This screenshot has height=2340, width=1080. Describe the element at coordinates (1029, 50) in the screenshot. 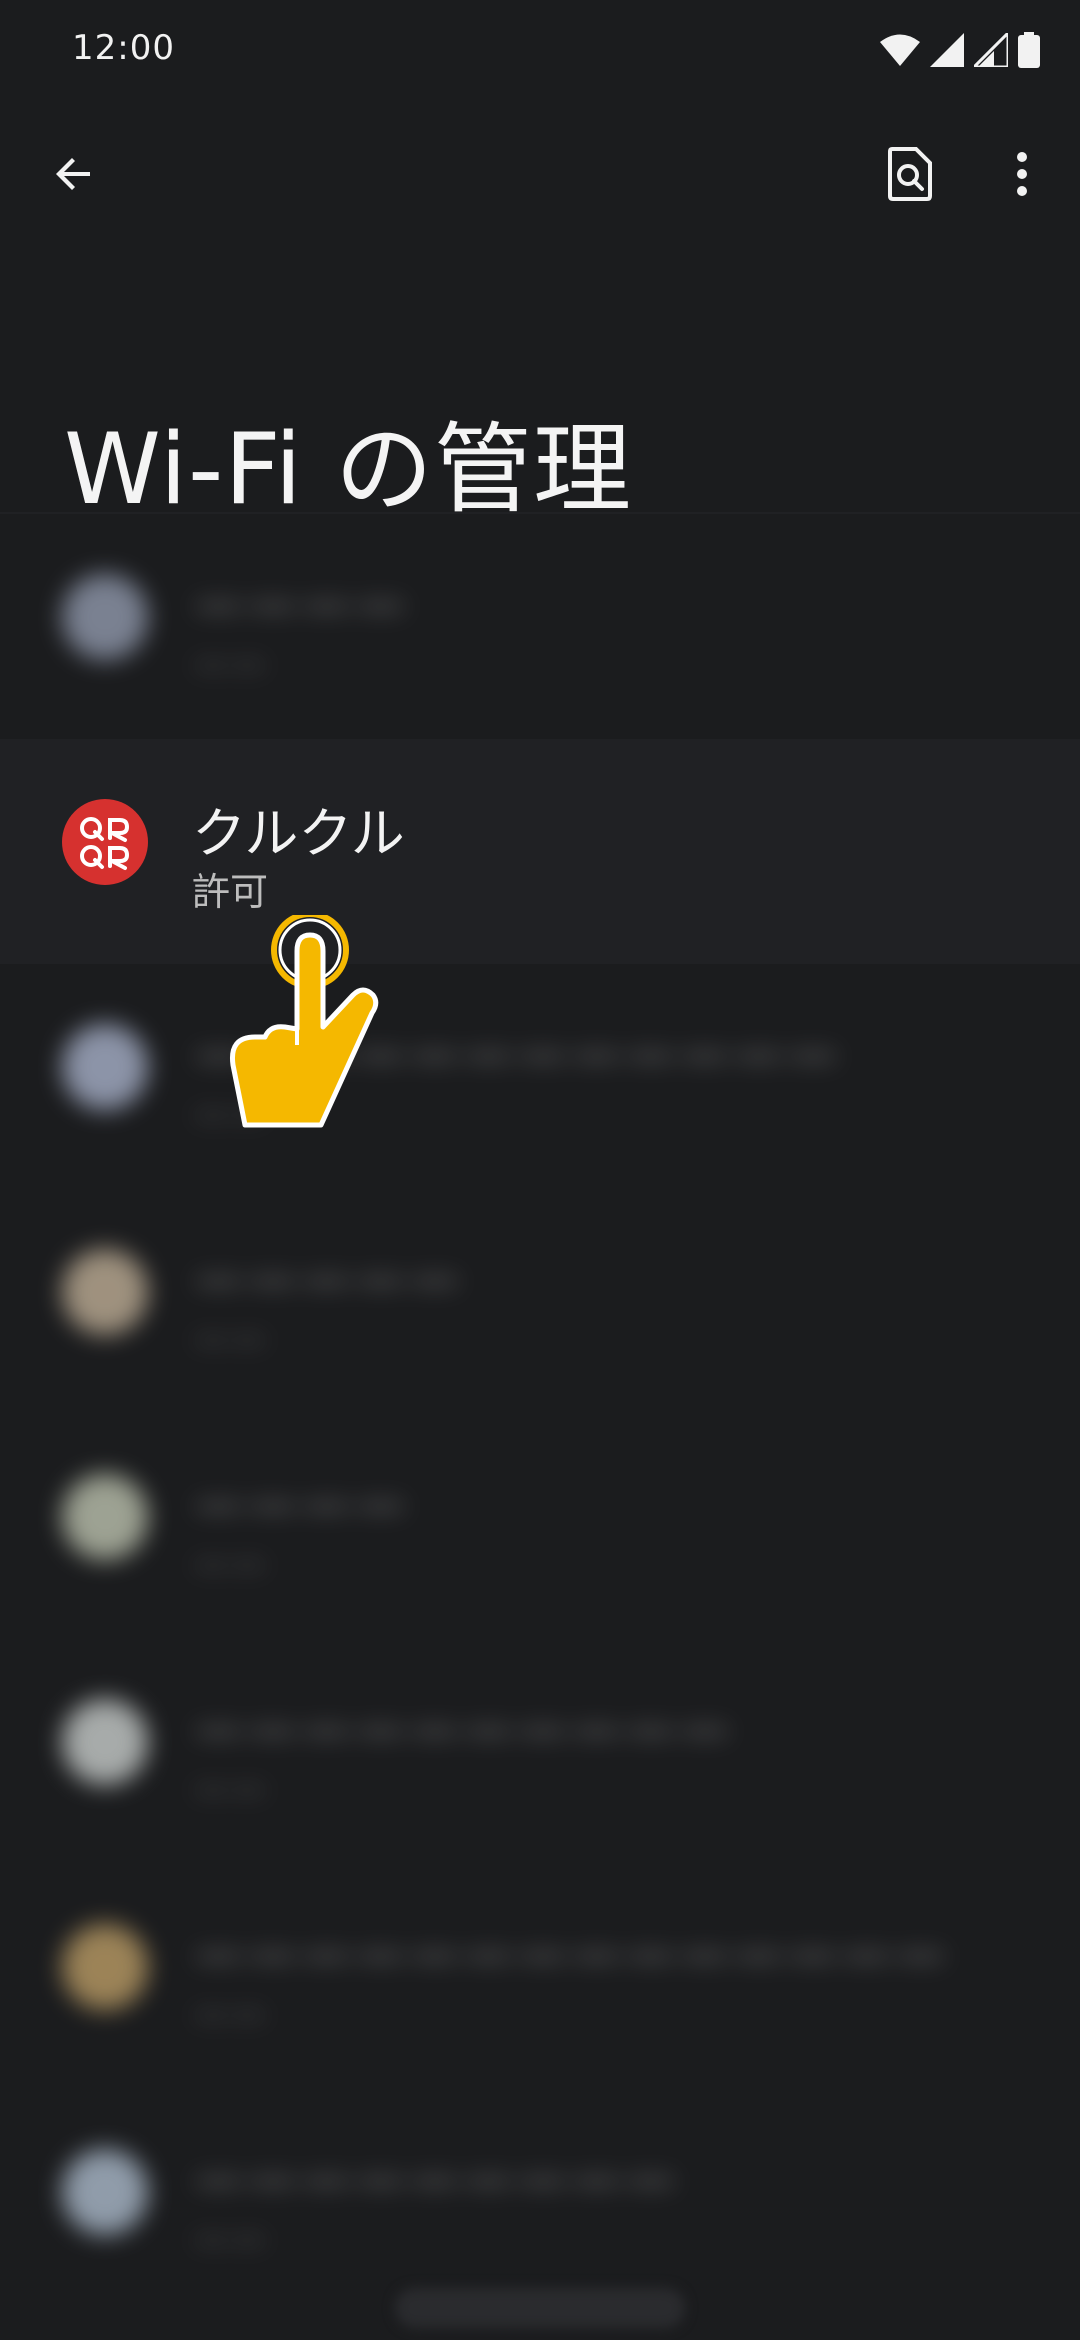

I see `battery-icon` at that location.